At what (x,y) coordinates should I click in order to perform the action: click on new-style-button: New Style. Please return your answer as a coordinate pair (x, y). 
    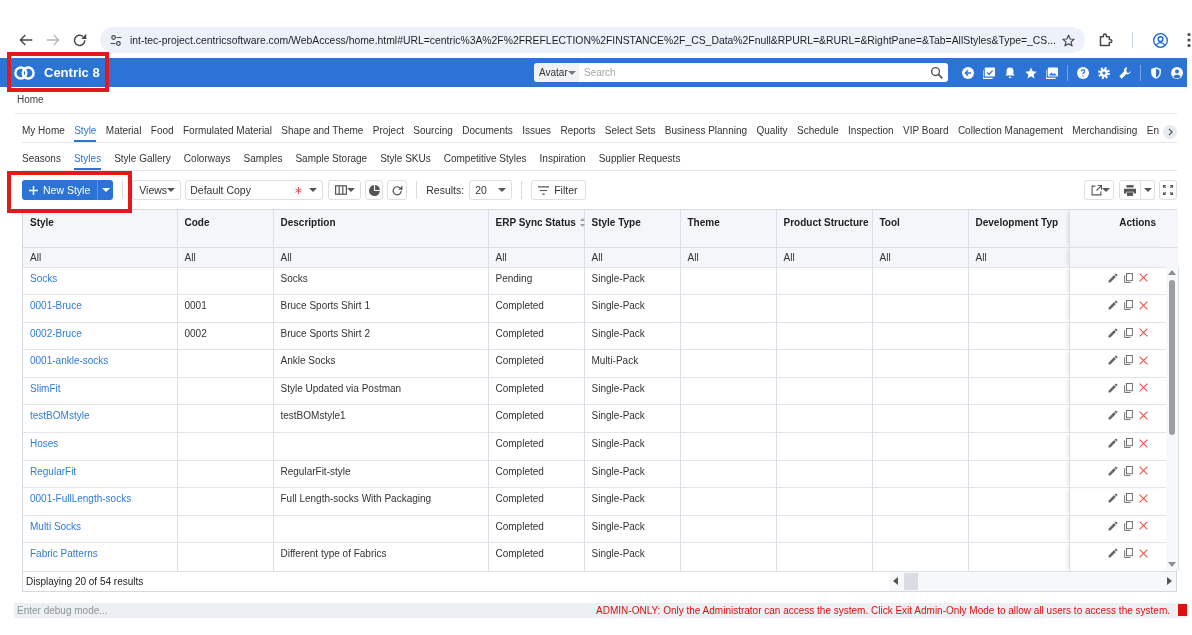
    Looking at the image, I should click on (60, 190).